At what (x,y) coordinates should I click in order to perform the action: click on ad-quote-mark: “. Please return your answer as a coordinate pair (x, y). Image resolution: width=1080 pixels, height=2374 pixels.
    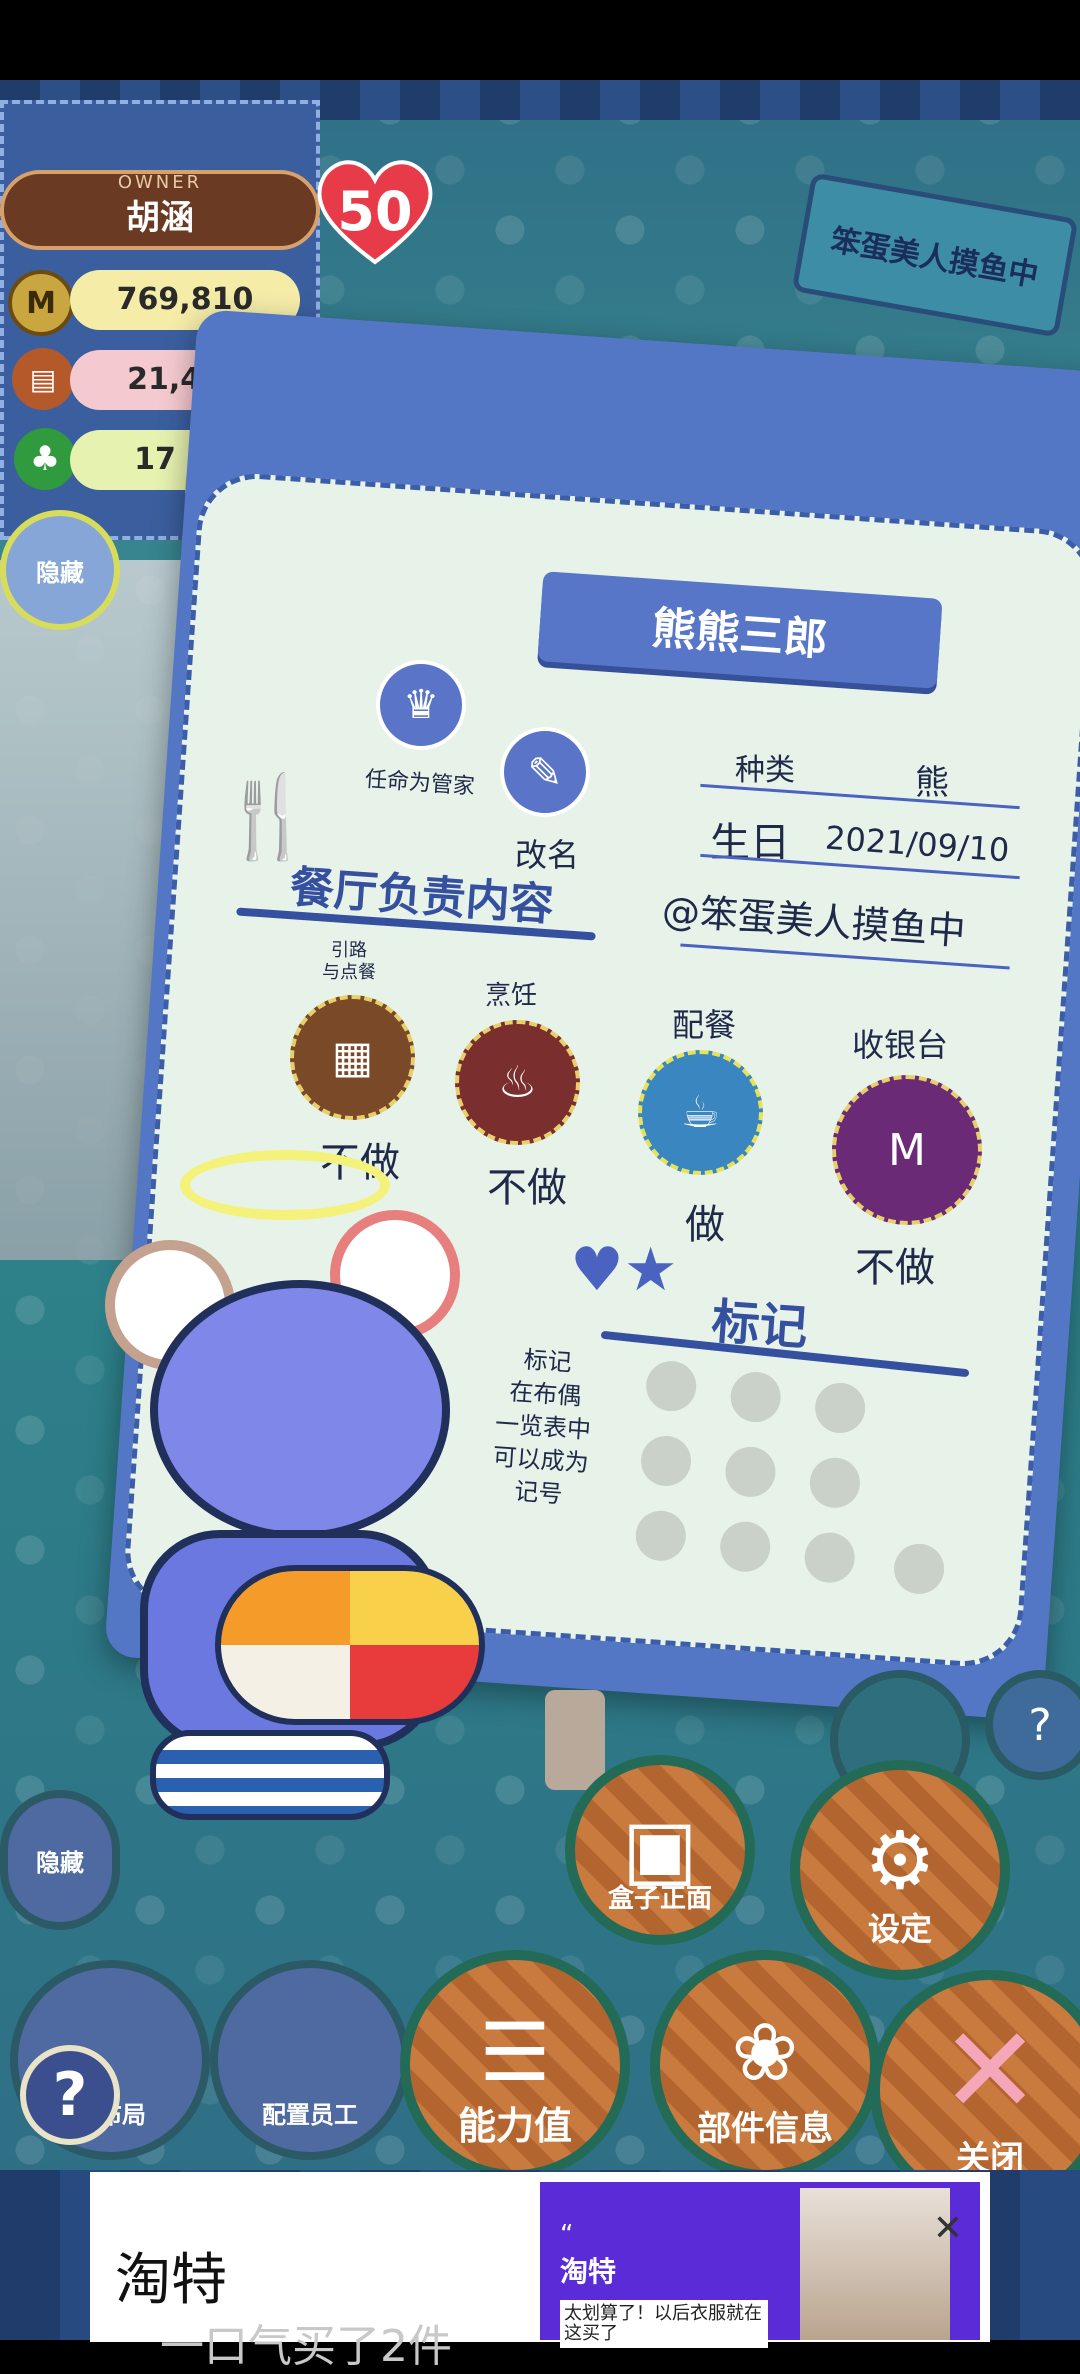
    Looking at the image, I should click on (567, 2235).